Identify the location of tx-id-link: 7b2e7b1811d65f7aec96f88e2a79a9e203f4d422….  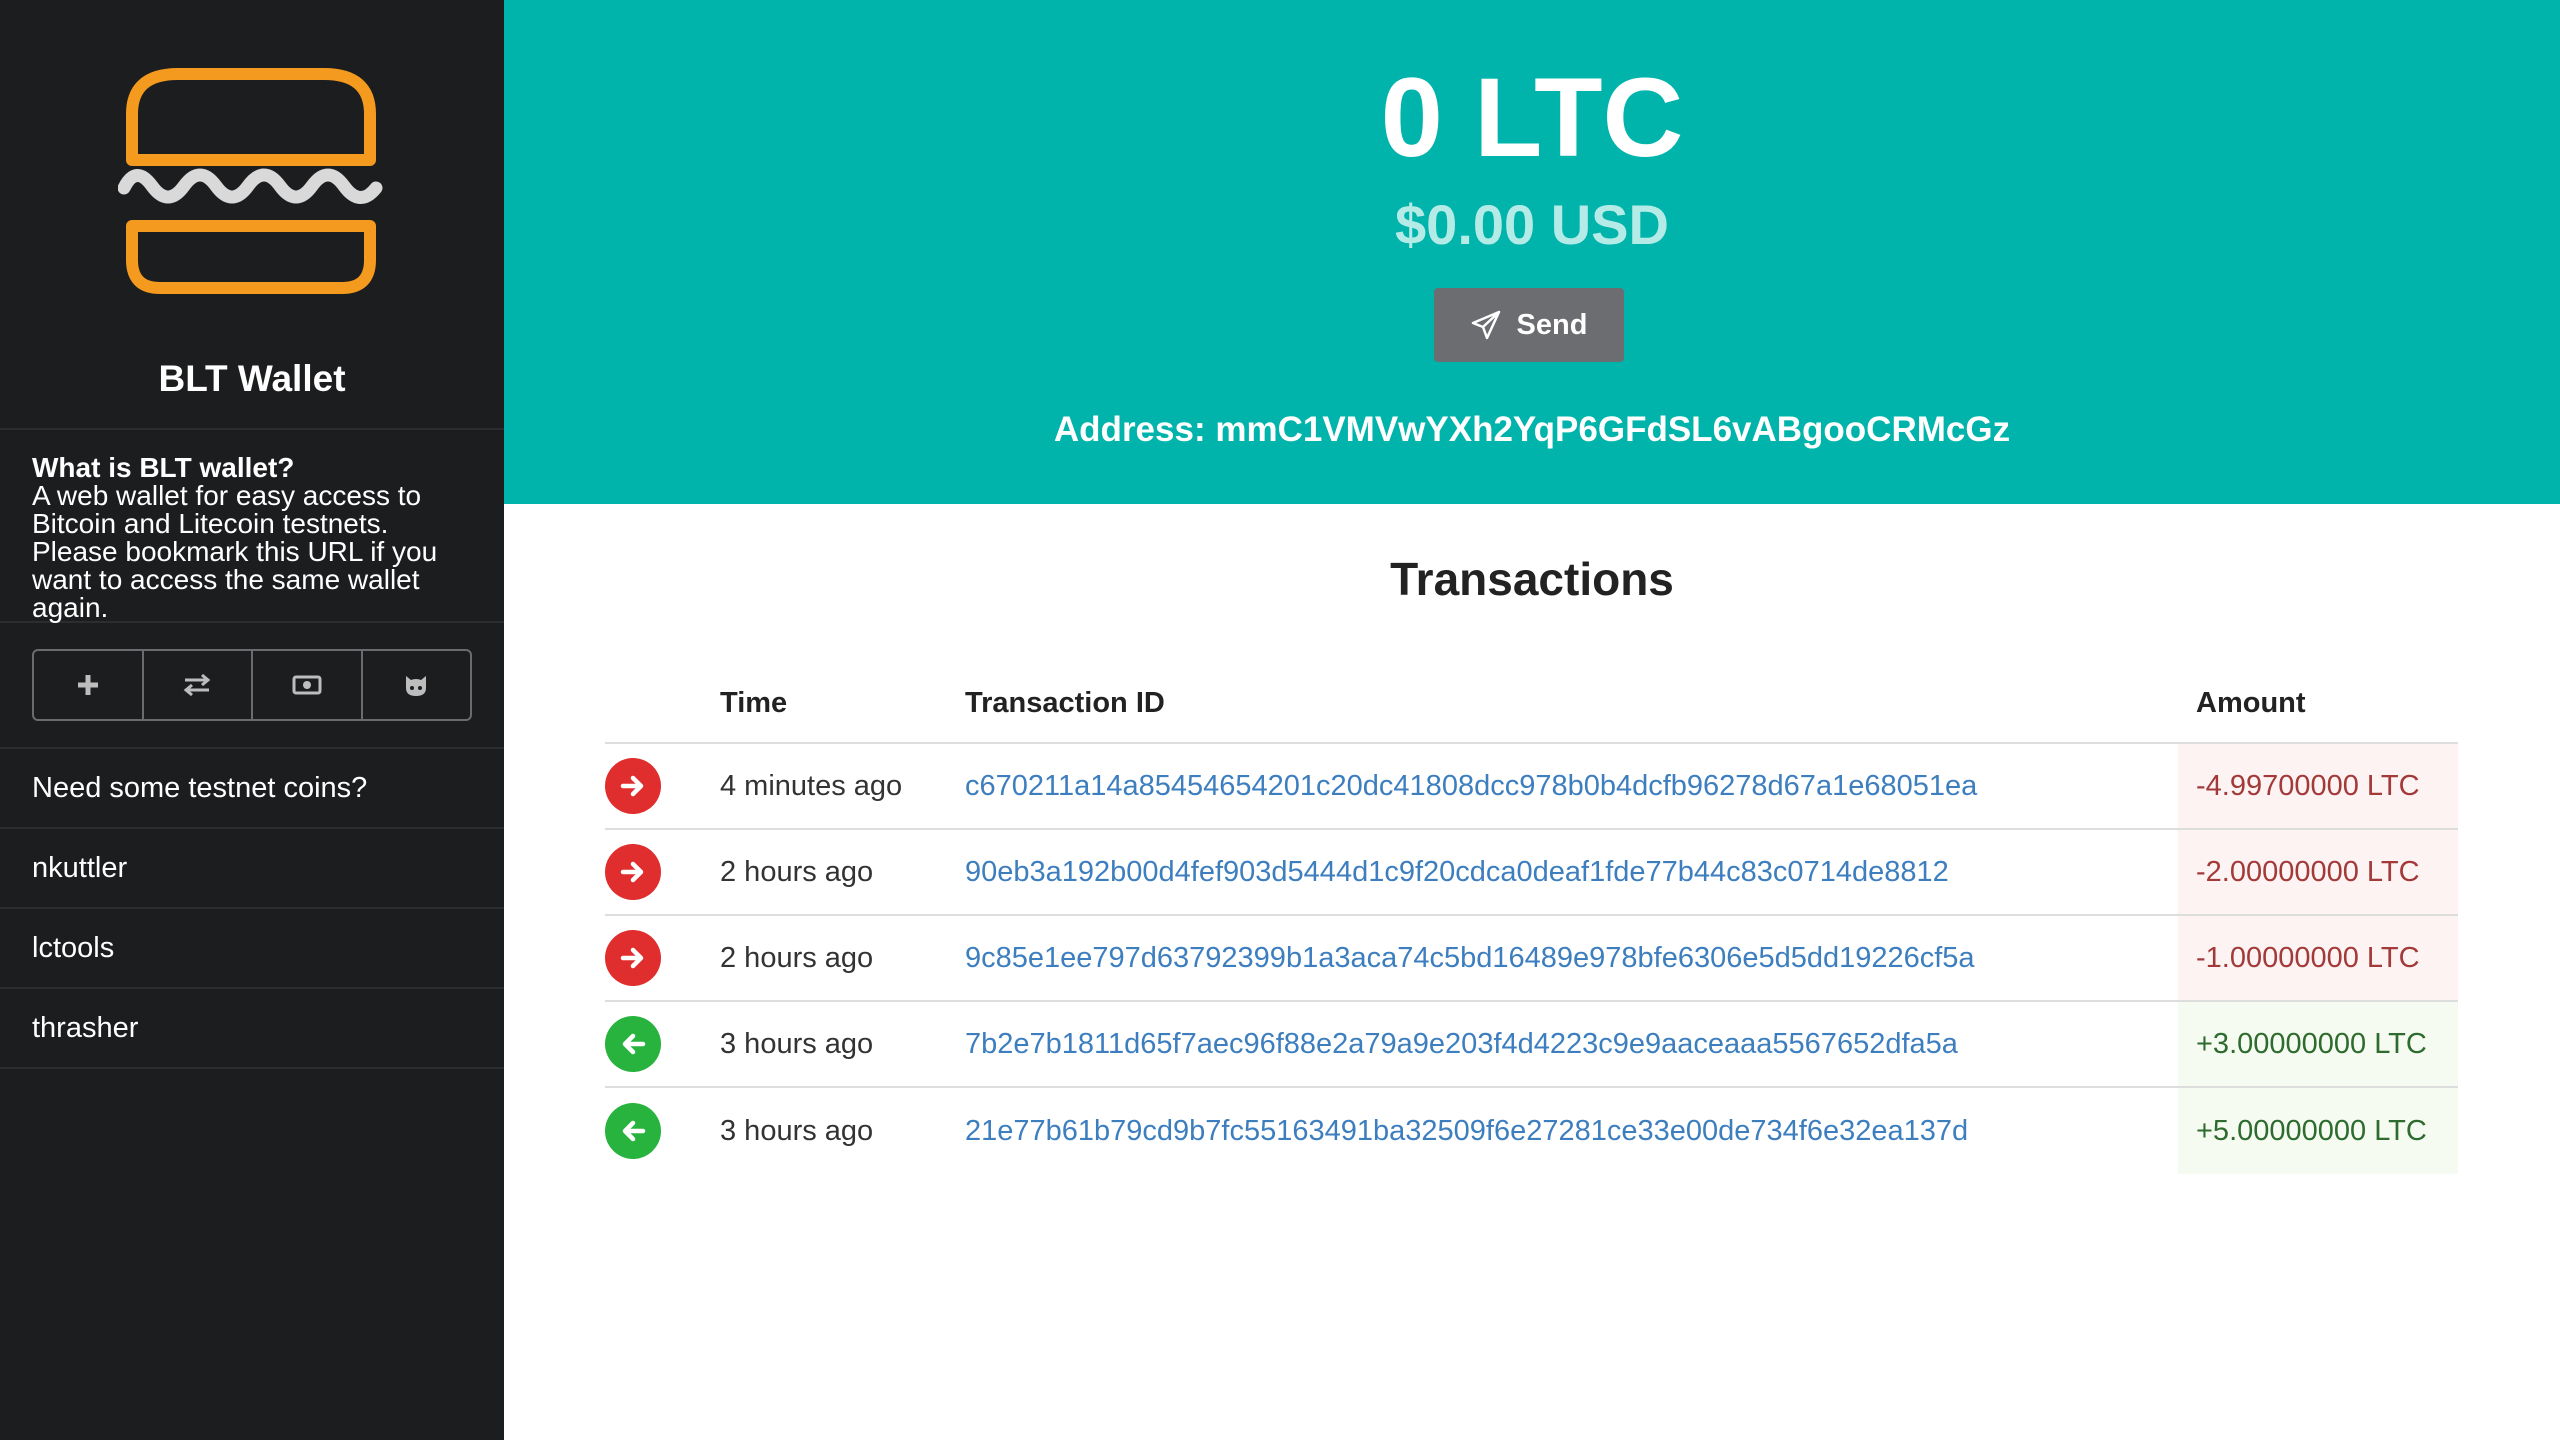
(1571, 1044).